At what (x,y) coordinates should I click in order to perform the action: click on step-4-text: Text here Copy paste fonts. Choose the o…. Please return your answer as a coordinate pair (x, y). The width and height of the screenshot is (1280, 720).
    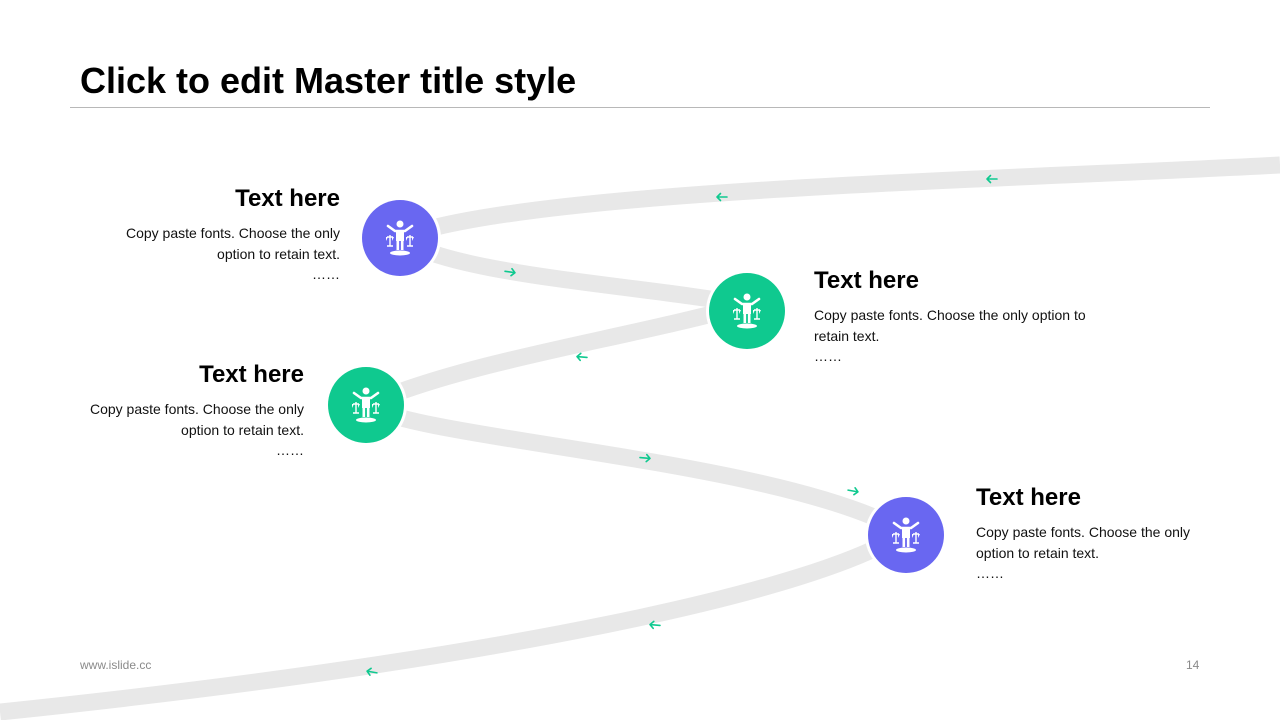
    Looking at the image, I should click on (1096, 533).